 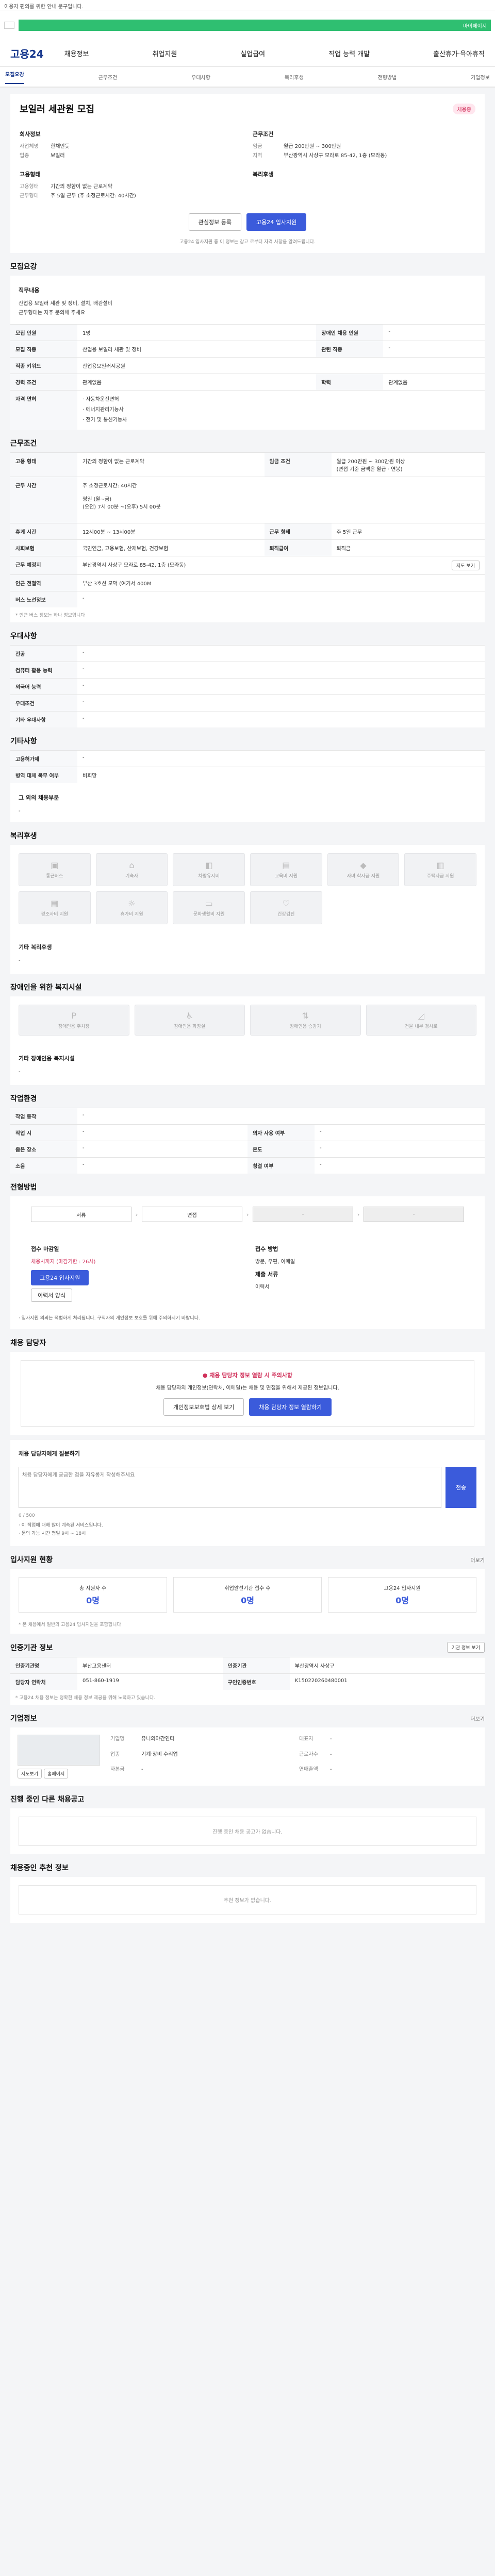 I want to click on map-view-button: 지도보기, so click(x=30, y=1773).